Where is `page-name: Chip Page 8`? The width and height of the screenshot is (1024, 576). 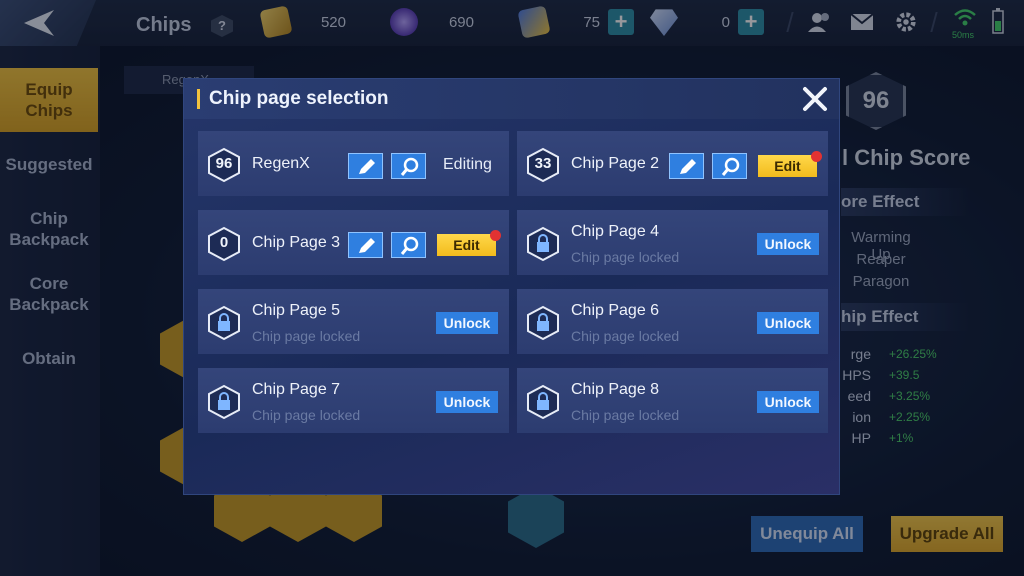
page-name: Chip Page 8 is located at coordinates (615, 389).